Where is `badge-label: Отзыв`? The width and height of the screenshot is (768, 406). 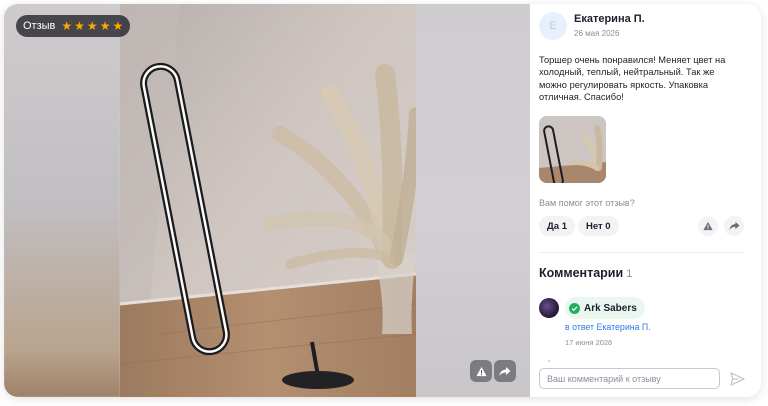
badge-label: Отзыв is located at coordinates (39, 26).